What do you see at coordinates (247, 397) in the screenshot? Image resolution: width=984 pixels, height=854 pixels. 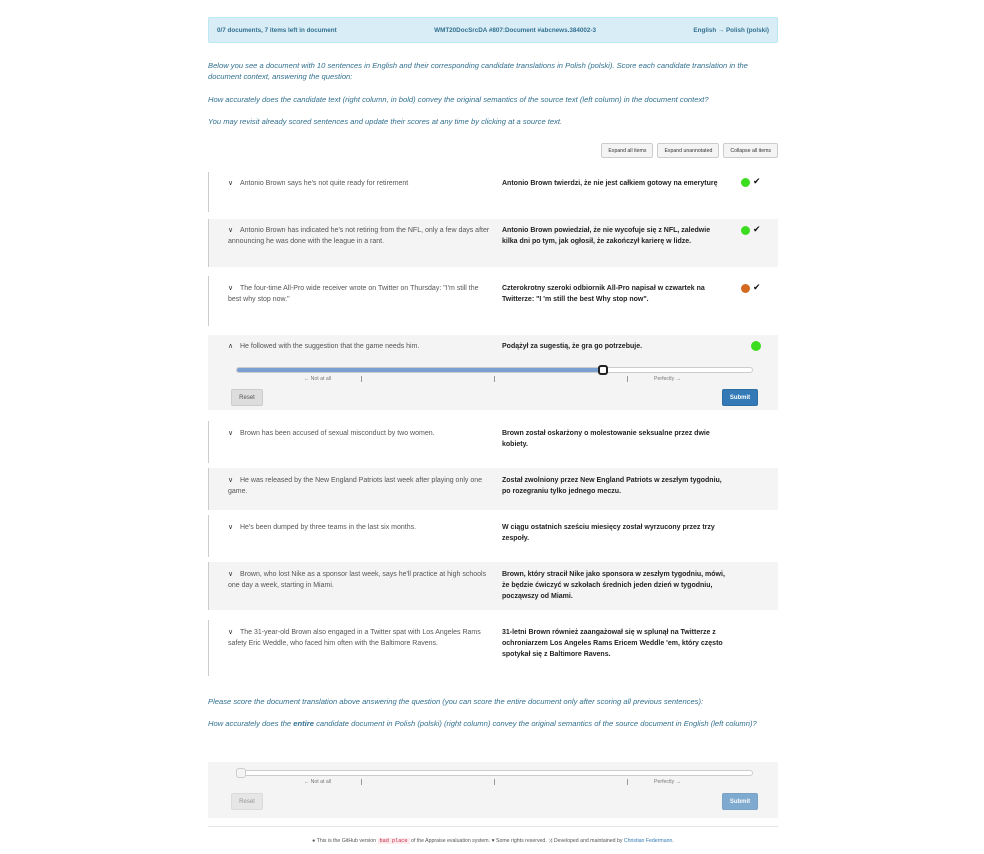 I see `reset-button: Reset` at bounding box center [247, 397].